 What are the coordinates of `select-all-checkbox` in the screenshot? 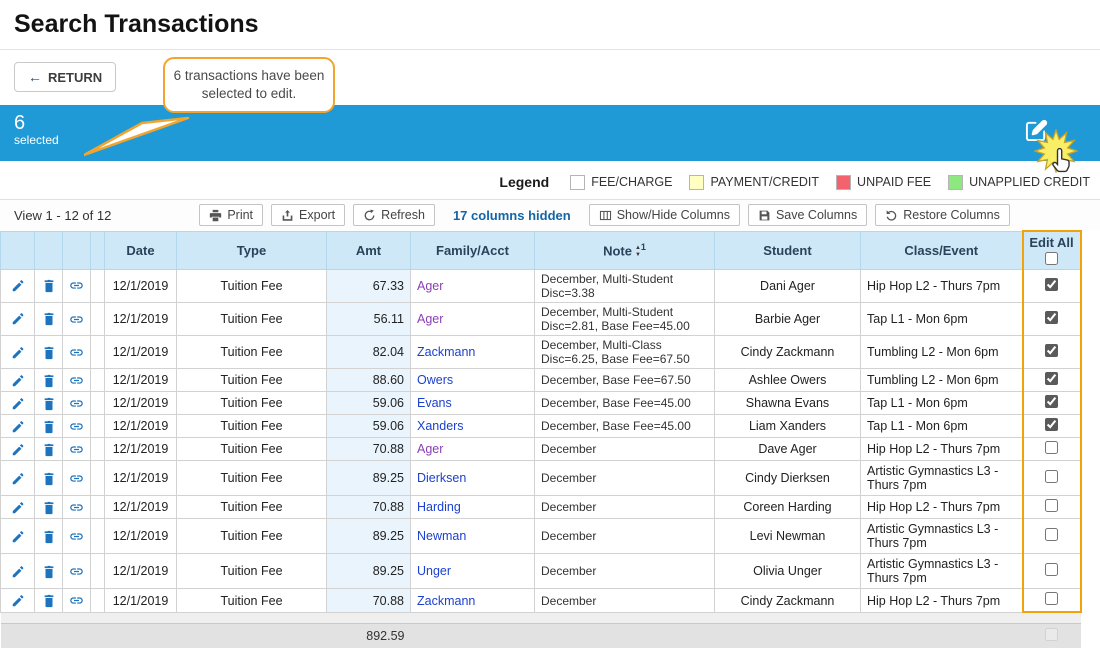 It's located at (1051, 259).